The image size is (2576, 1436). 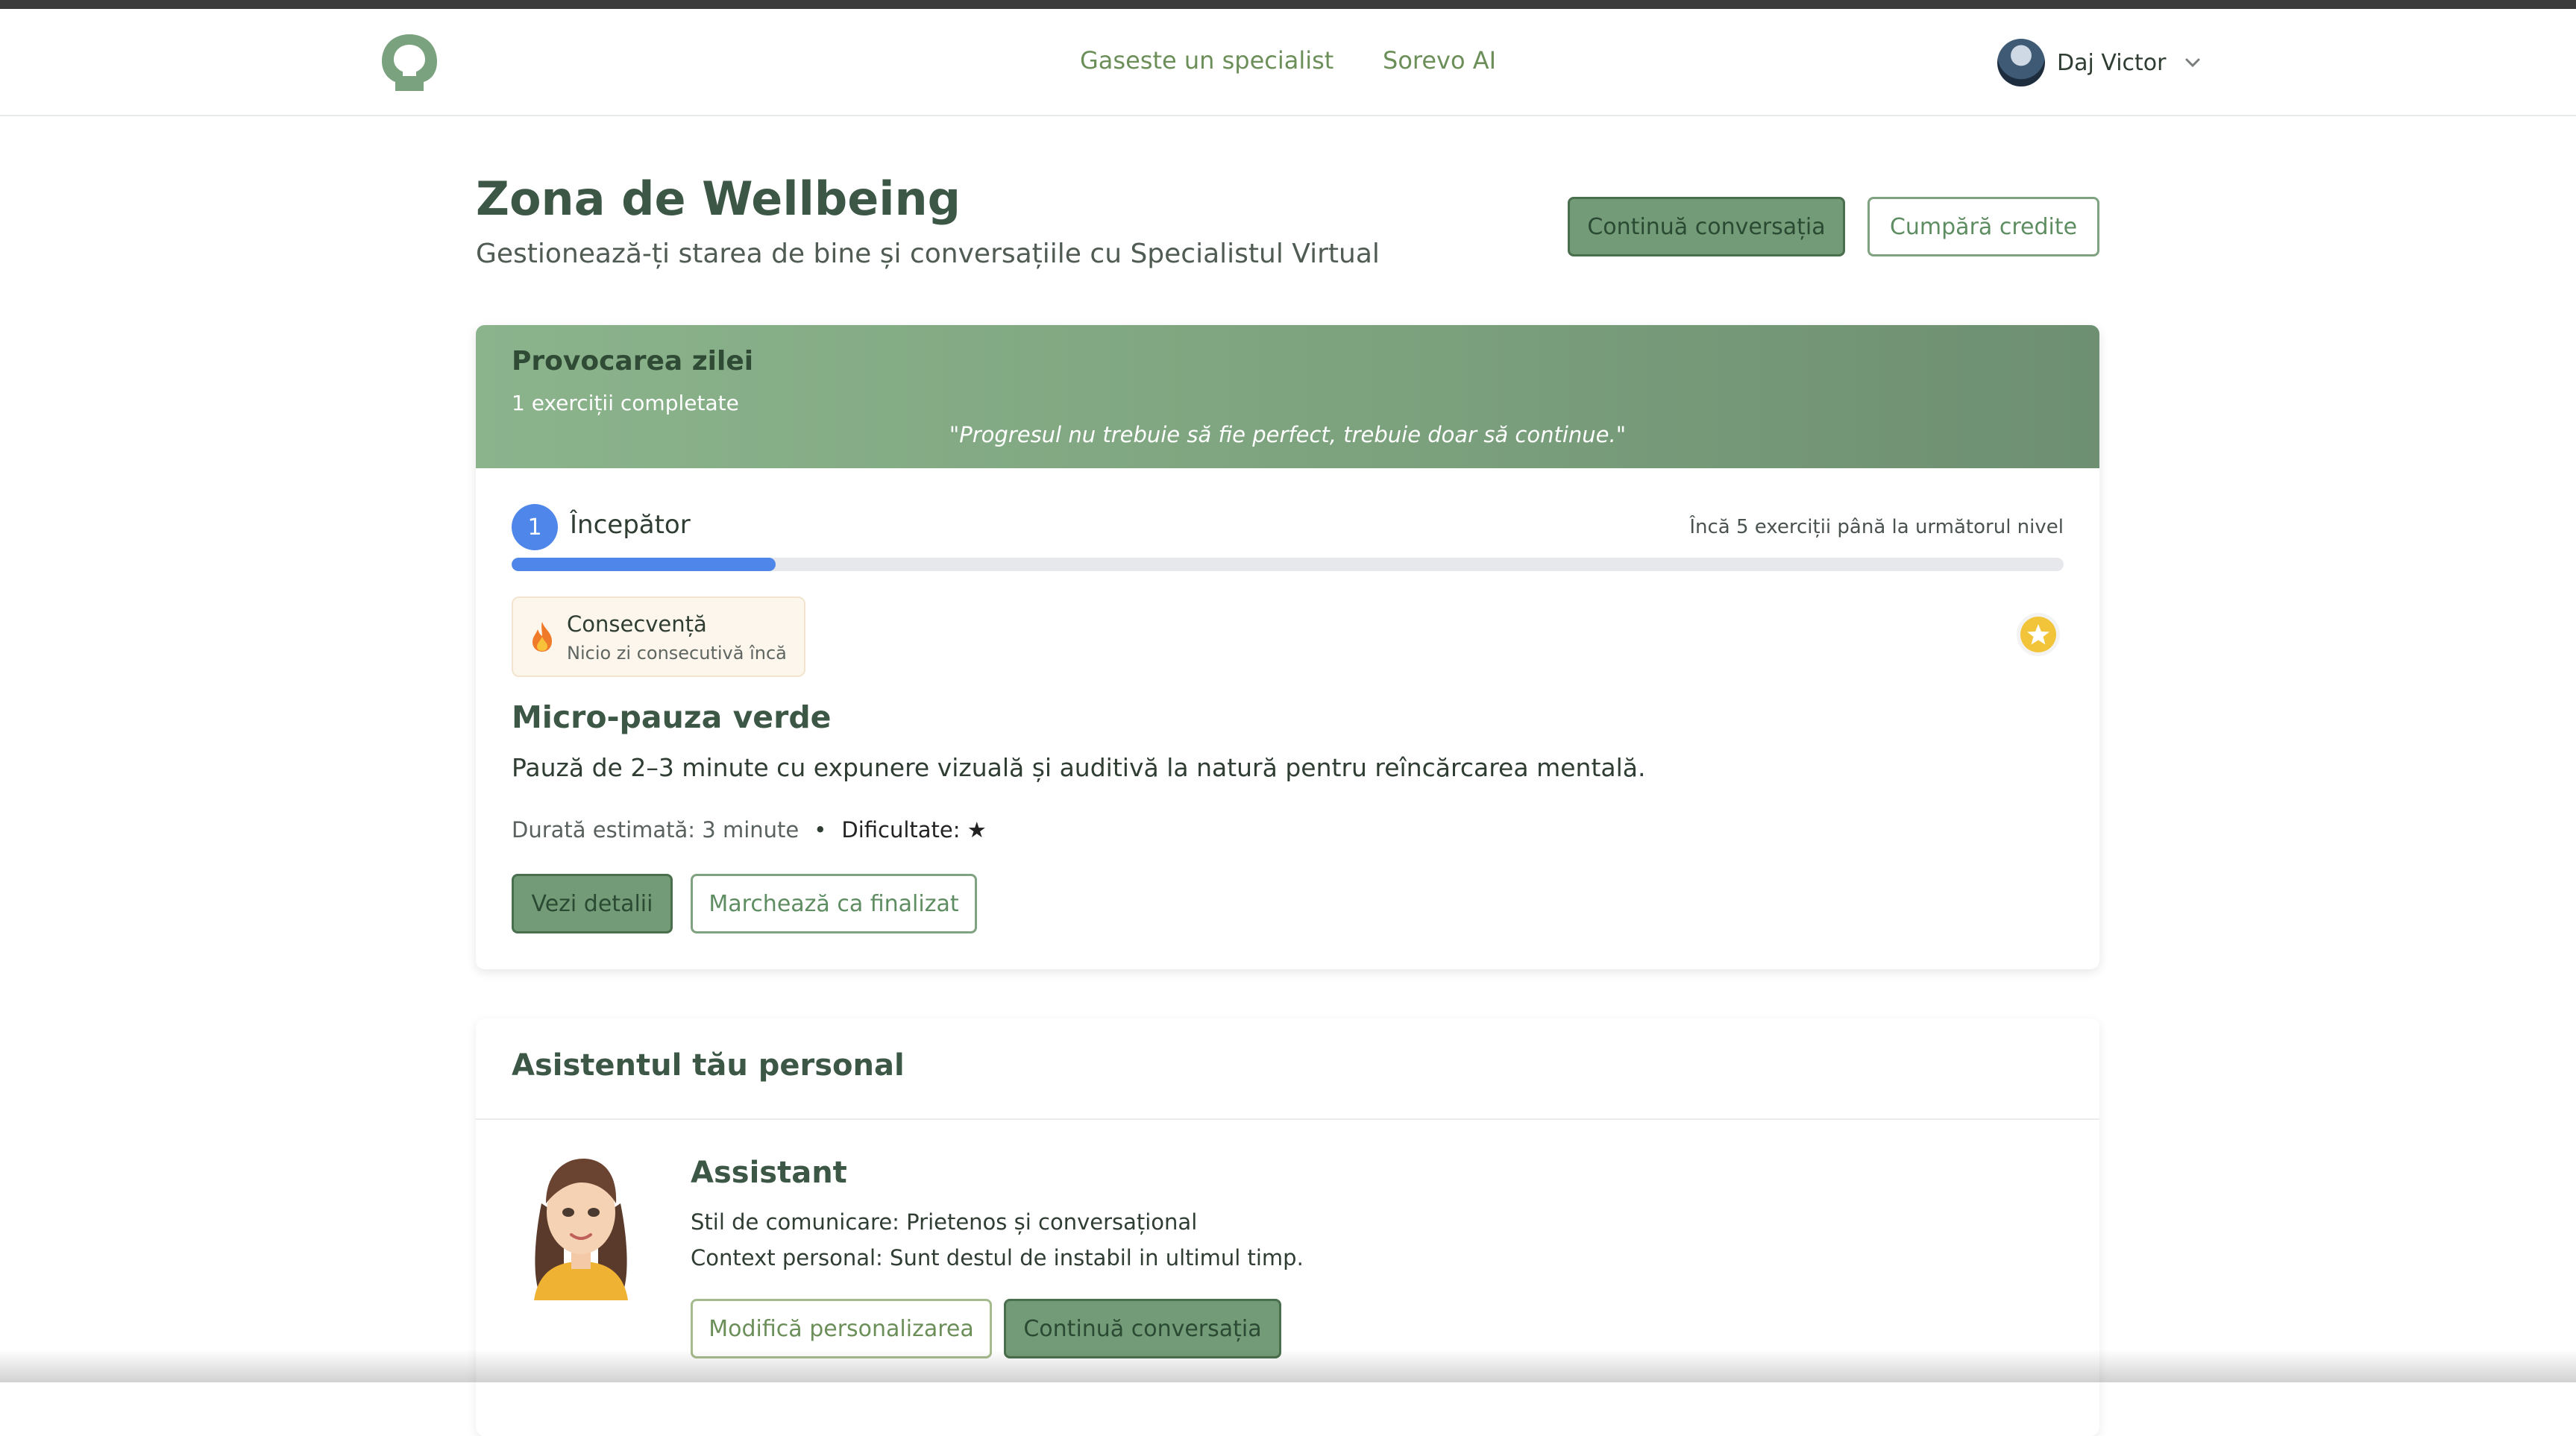 I want to click on chevron-down-icon, so click(x=2192, y=63).